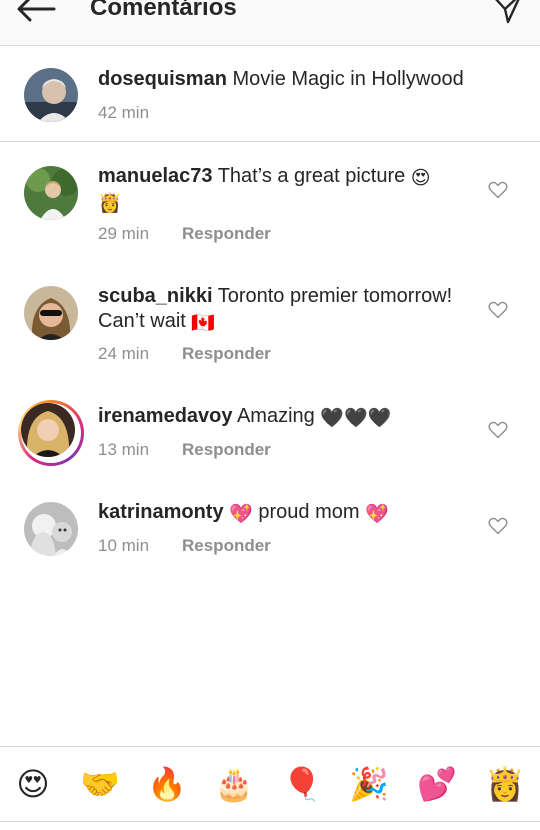  I want to click on two-hearts-emoji-button: 💕, so click(437, 784).